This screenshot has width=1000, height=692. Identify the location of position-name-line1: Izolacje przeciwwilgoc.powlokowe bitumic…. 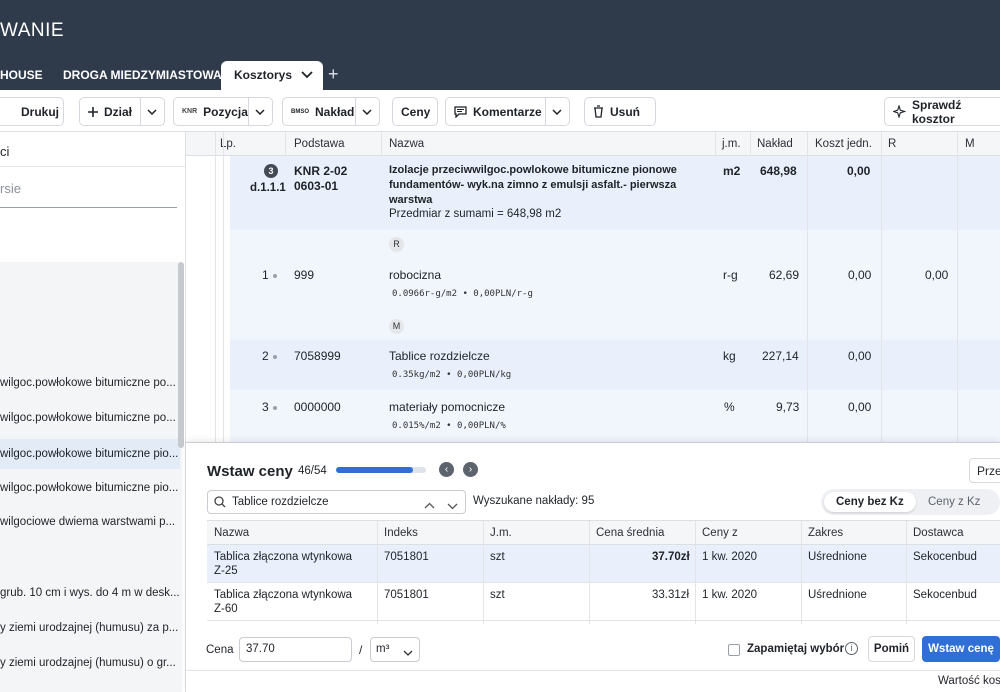
(533, 170).